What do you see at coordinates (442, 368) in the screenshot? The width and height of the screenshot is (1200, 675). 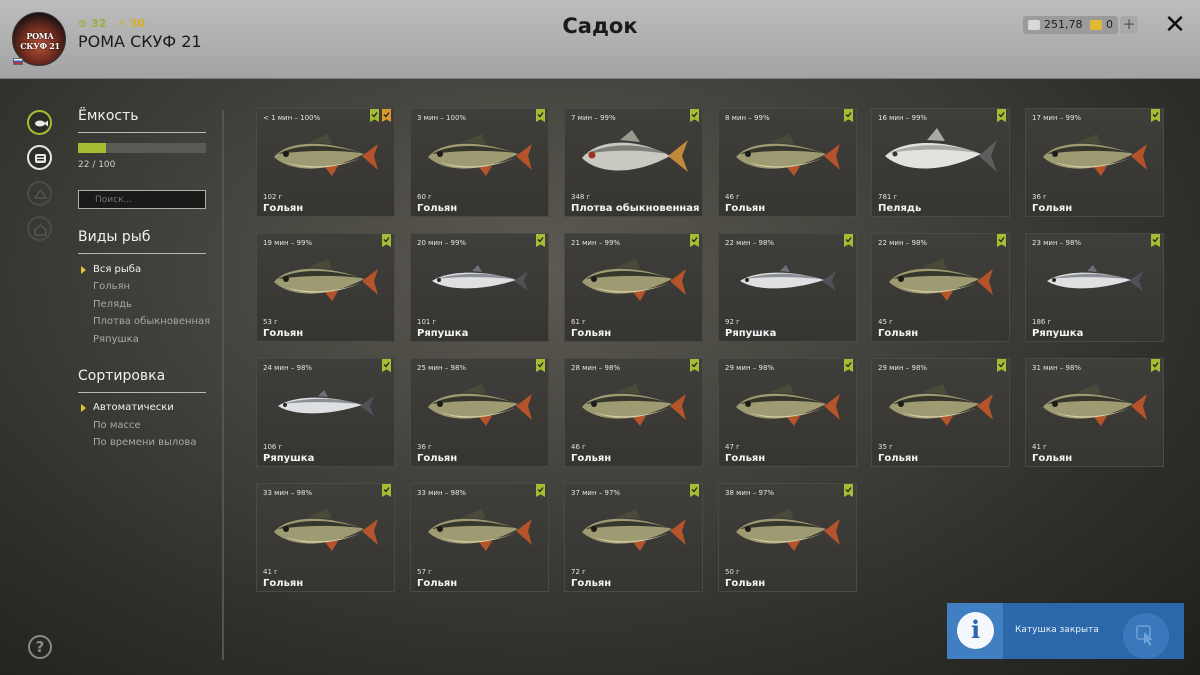 I see `catch-time: 25 мин – 98%` at bounding box center [442, 368].